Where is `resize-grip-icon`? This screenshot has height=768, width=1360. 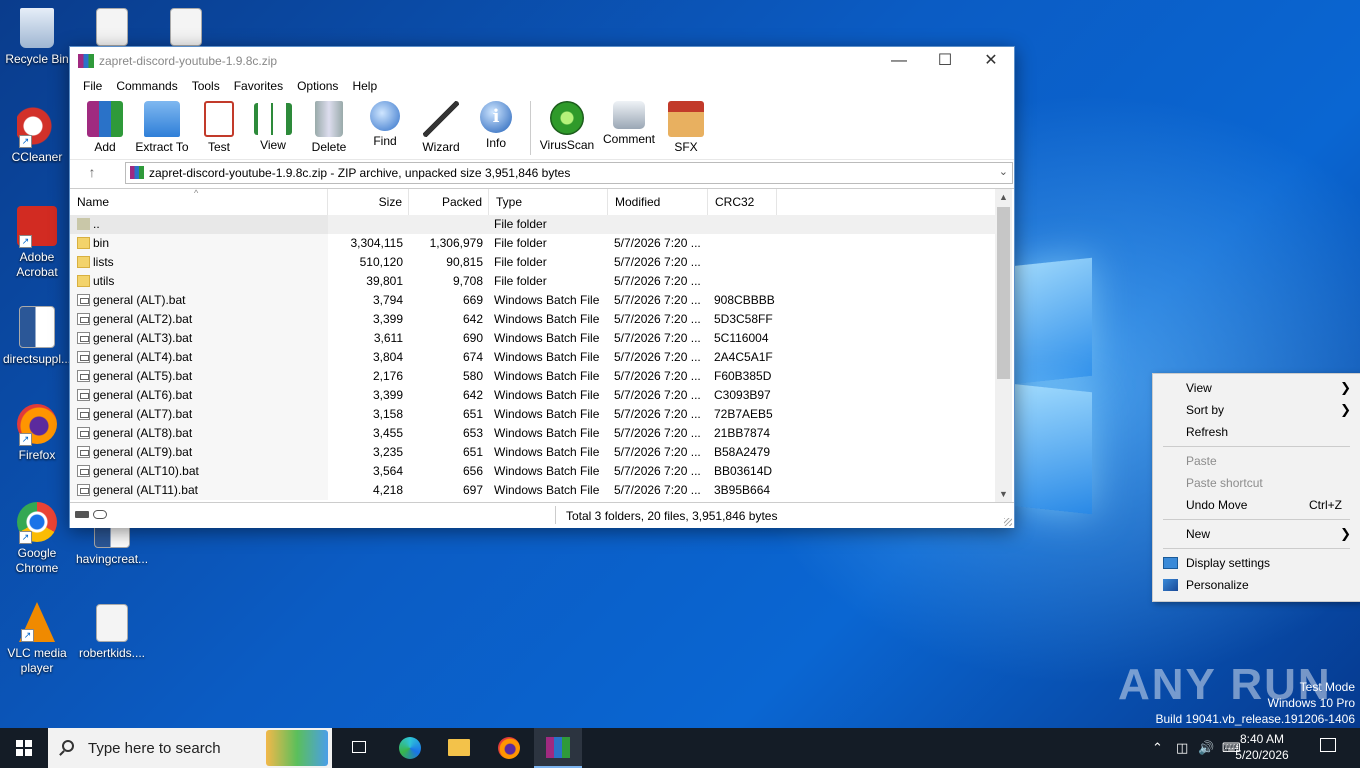
resize-grip-icon is located at coordinates (1008, 522).